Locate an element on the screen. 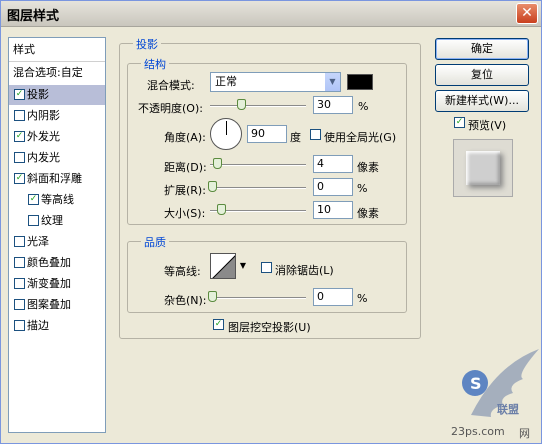 Image resolution: width=542 pixels, height=446 pixels. style-item: 图案叠加 is located at coordinates (57, 305).